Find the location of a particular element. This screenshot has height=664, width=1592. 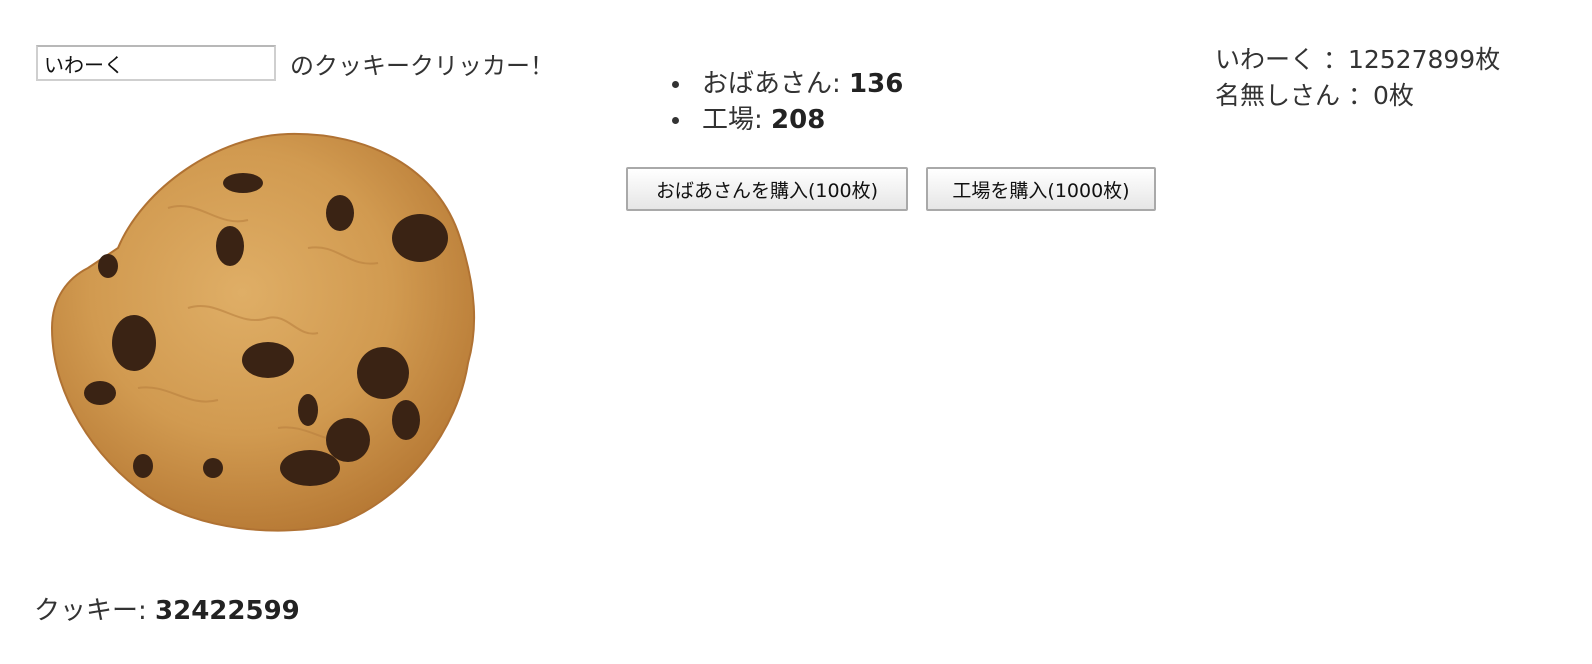

building-count: 136 is located at coordinates (876, 84).